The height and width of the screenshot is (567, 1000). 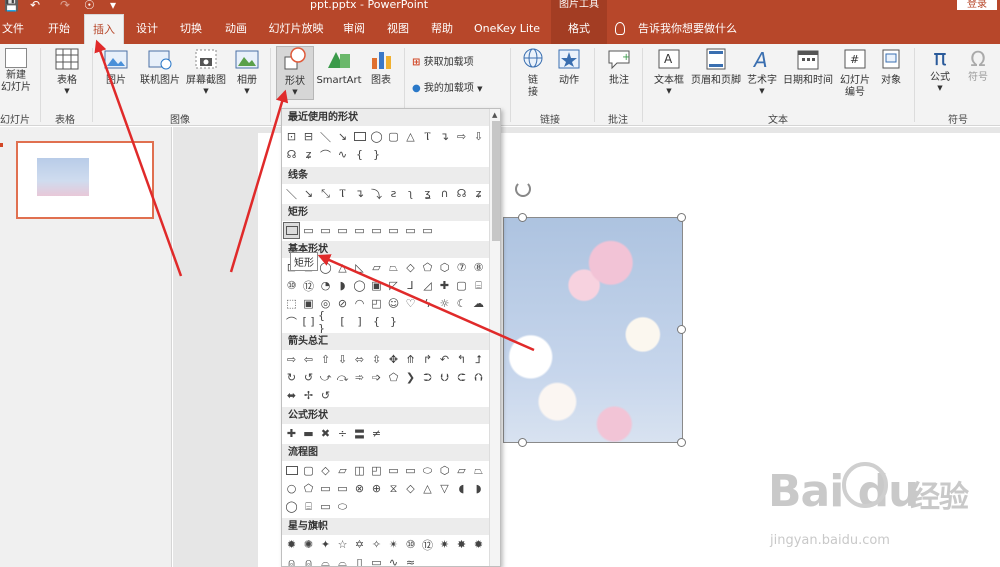 I want to click on quad-arrow-icon: ✥, so click(x=393, y=359).